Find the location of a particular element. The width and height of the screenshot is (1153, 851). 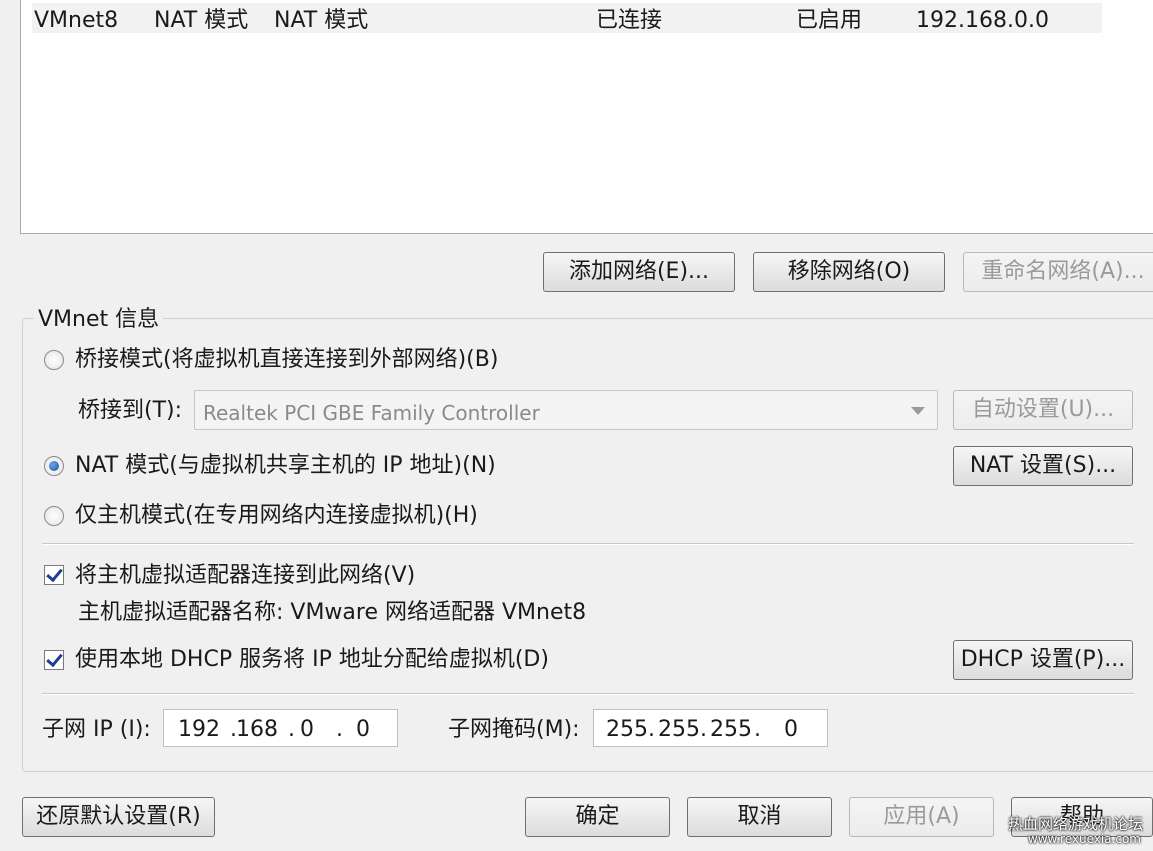

network-subnet: 192.168.0.0 is located at coordinates (982, 20).